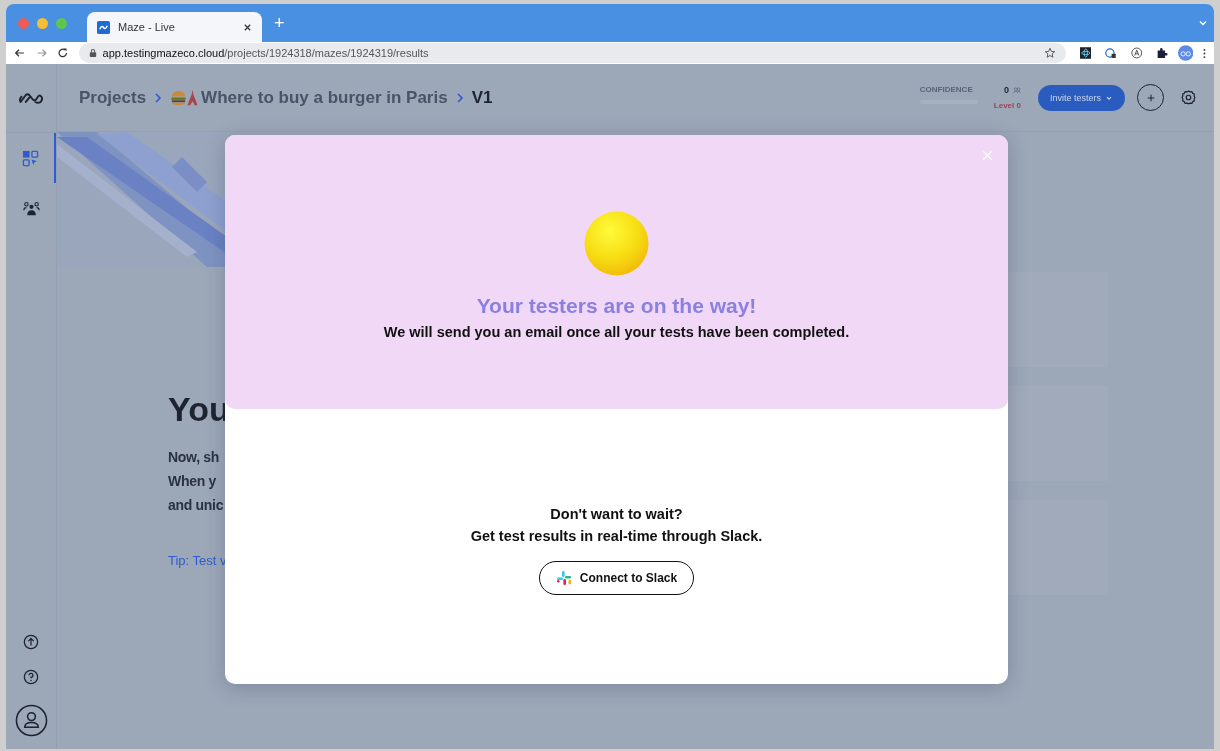 This screenshot has width=1220, height=751. Describe the element at coordinates (1085, 53) in the screenshot. I see `react-extension-icon` at that location.